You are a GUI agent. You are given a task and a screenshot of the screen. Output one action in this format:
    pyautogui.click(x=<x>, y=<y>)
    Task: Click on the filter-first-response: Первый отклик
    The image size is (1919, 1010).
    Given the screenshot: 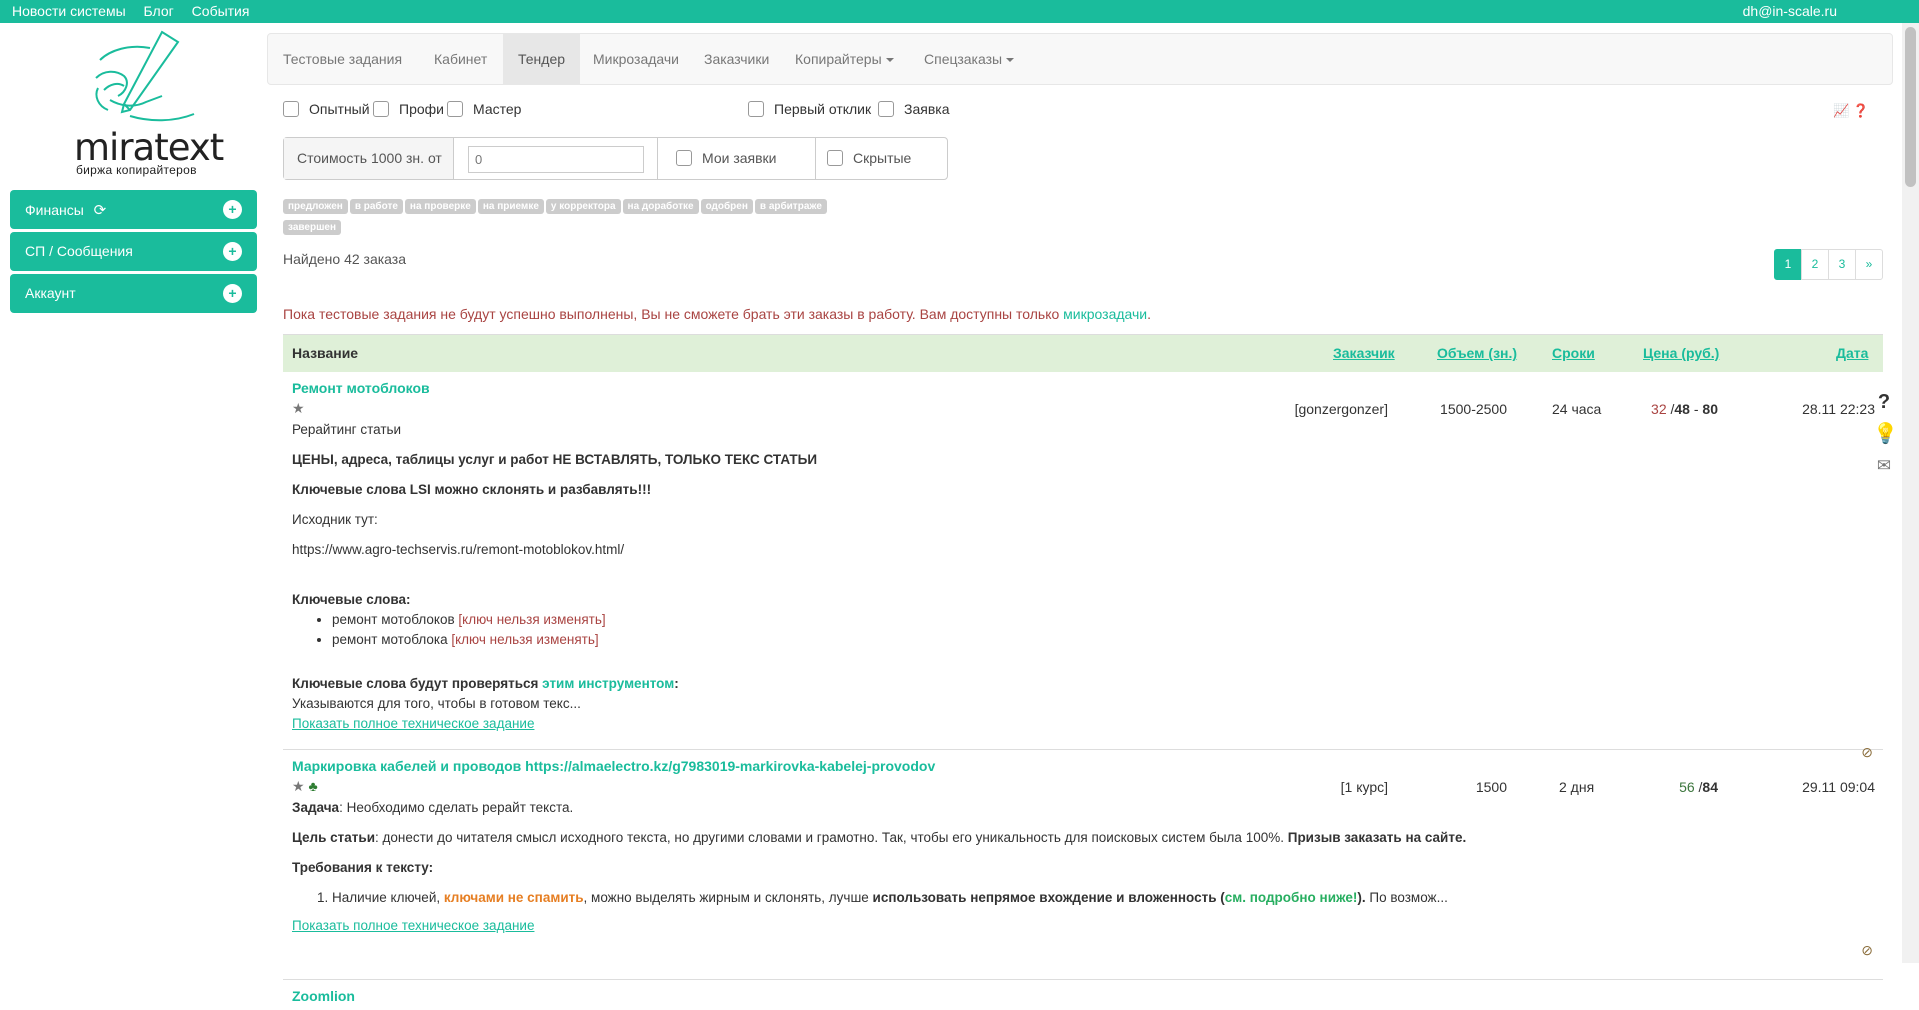 What is the action you would take?
    pyautogui.click(x=809, y=109)
    